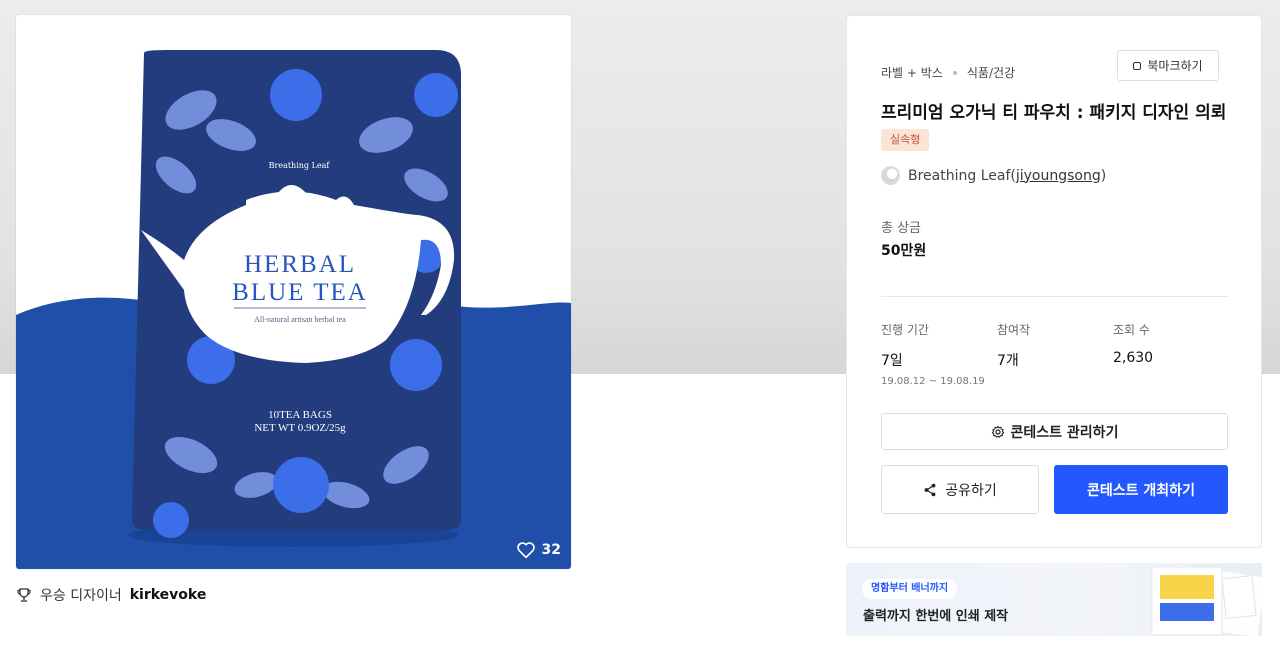 The width and height of the screenshot is (1280, 648). What do you see at coordinates (300, 415) in the screenshot?
I see `pouch-bags: 10TEA BAGS` at bounding box center [300, 415].